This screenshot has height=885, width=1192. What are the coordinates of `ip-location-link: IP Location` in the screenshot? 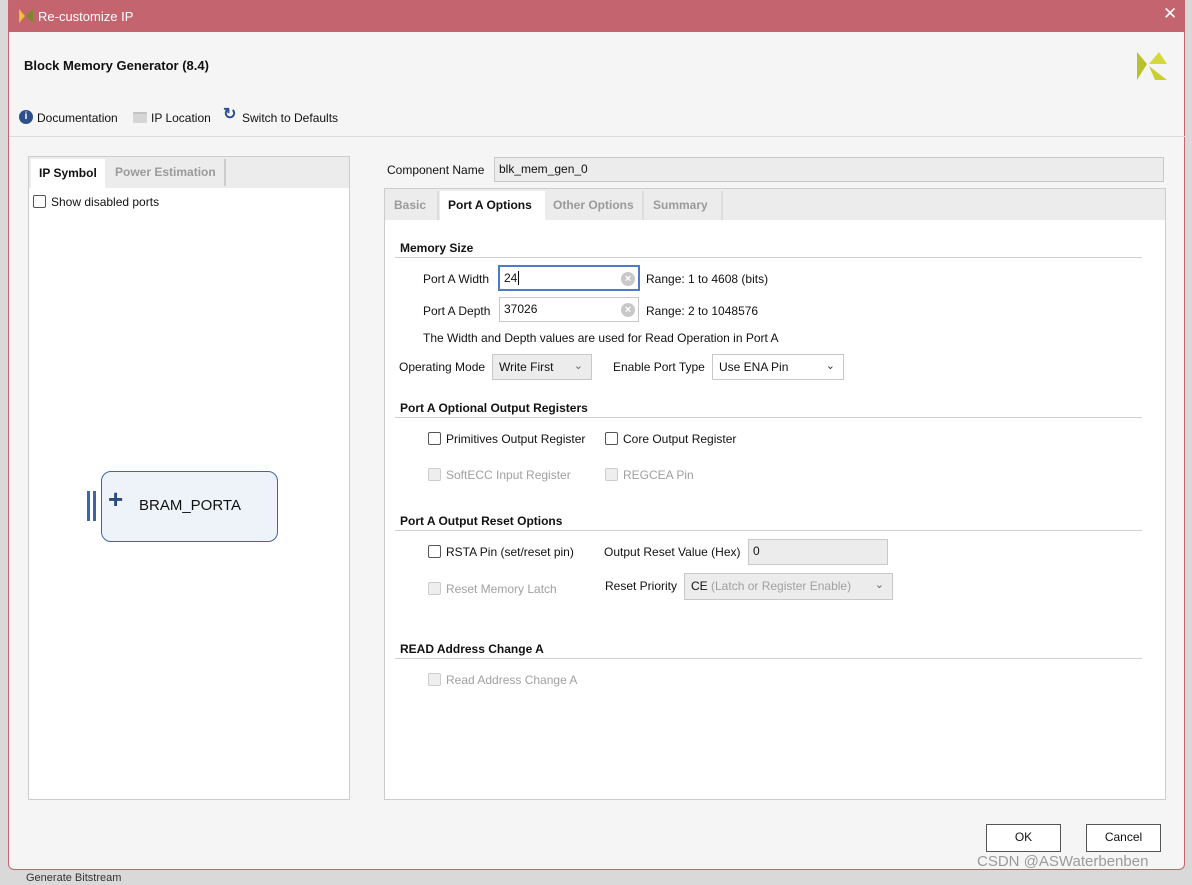 It's located at (181, 118).